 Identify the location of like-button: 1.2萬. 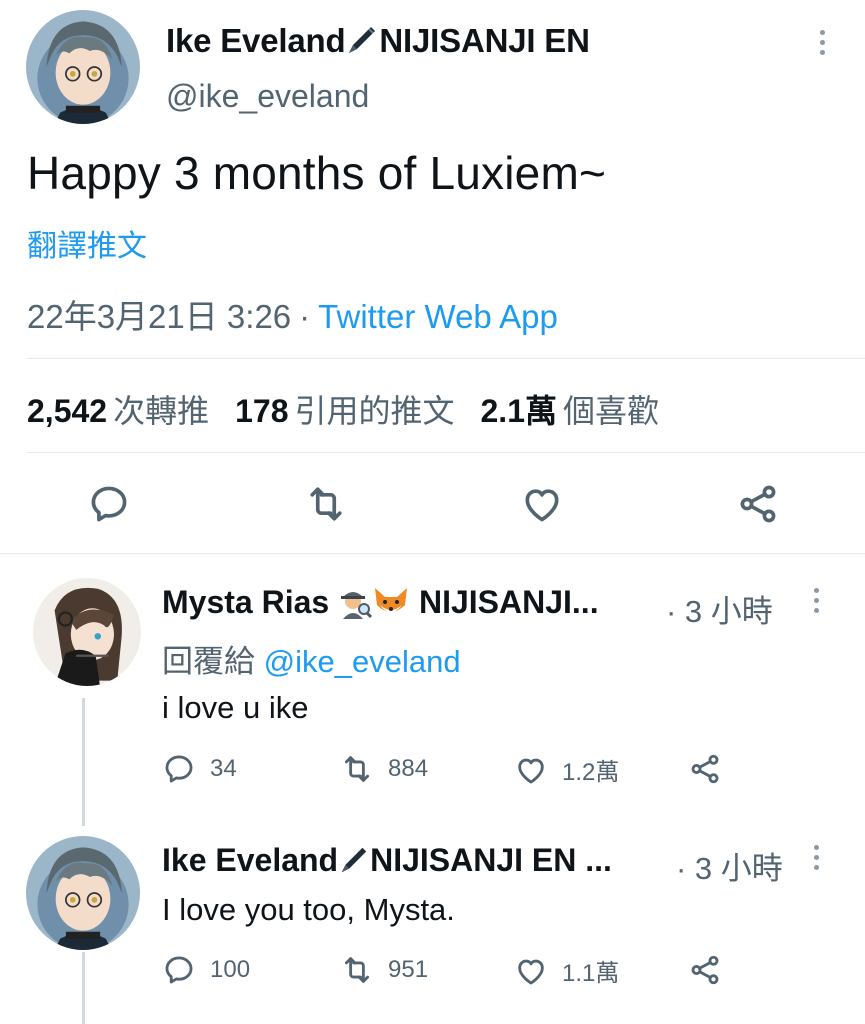
(566, 769).